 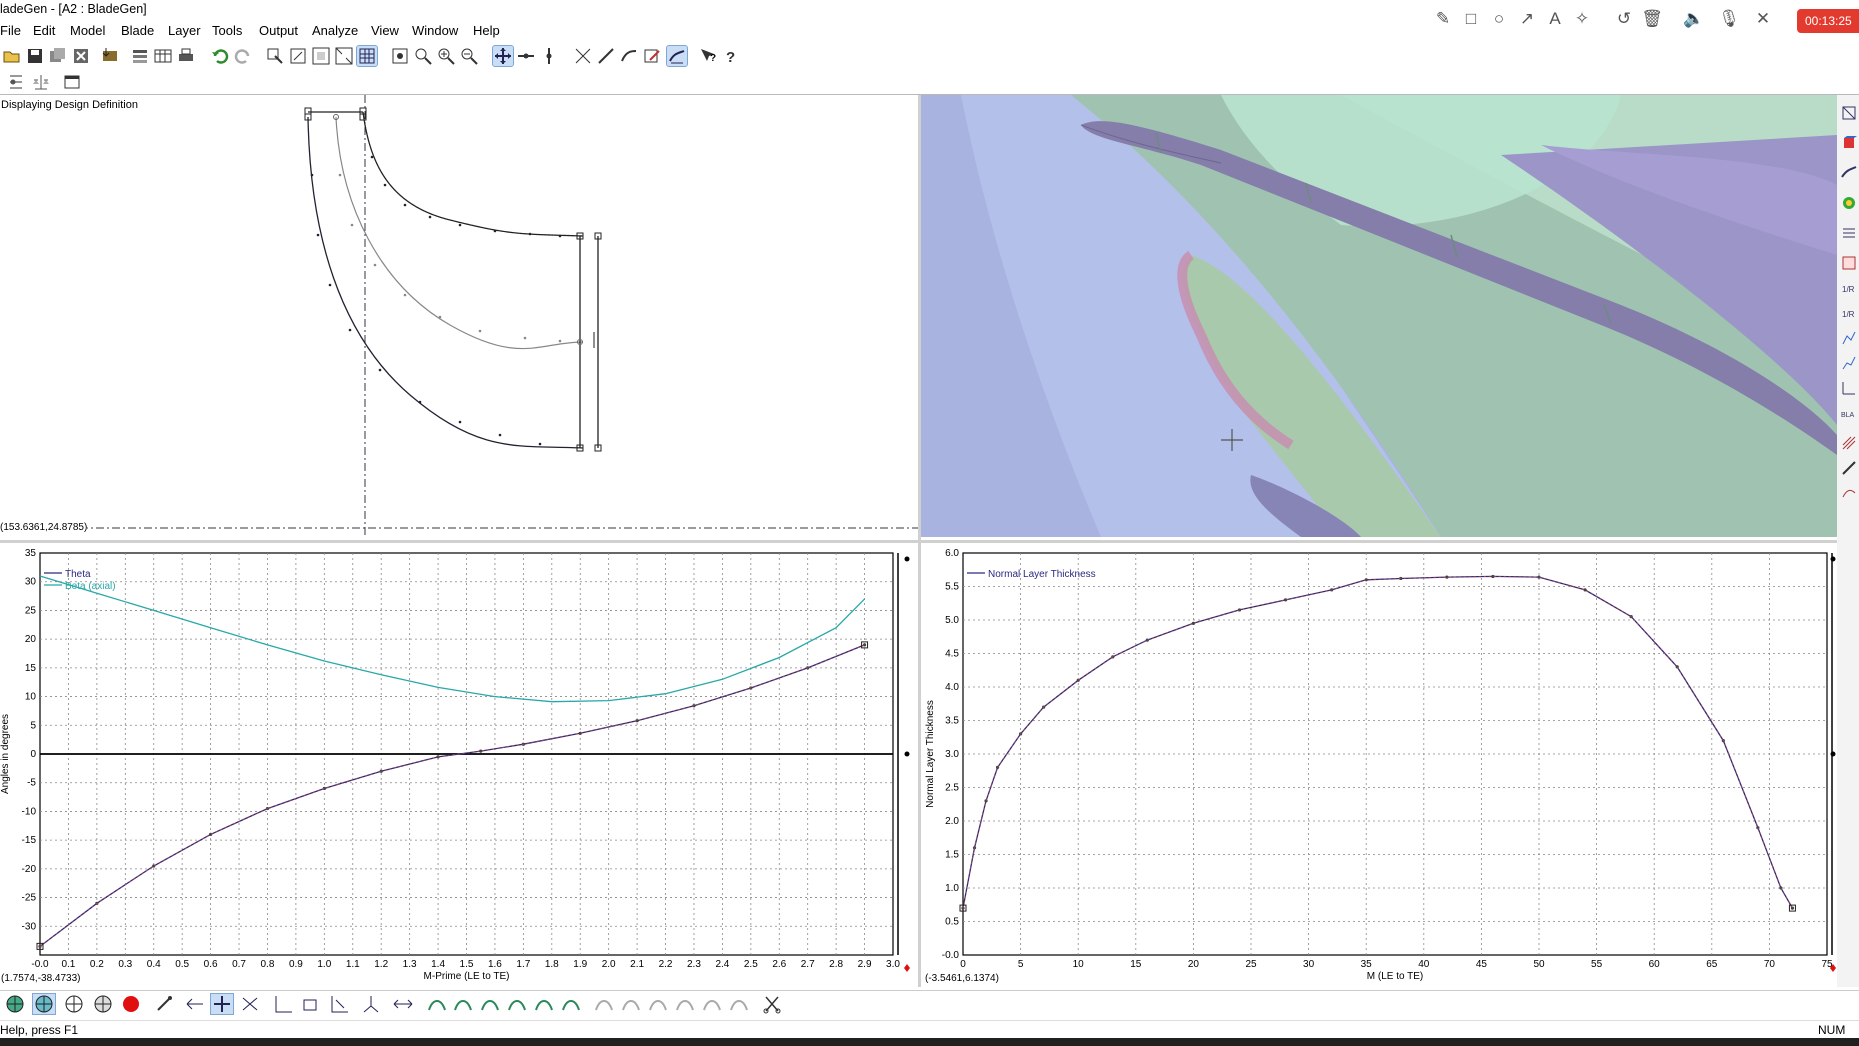 I want to click on close-file-icon, so click(x=81, y=56).